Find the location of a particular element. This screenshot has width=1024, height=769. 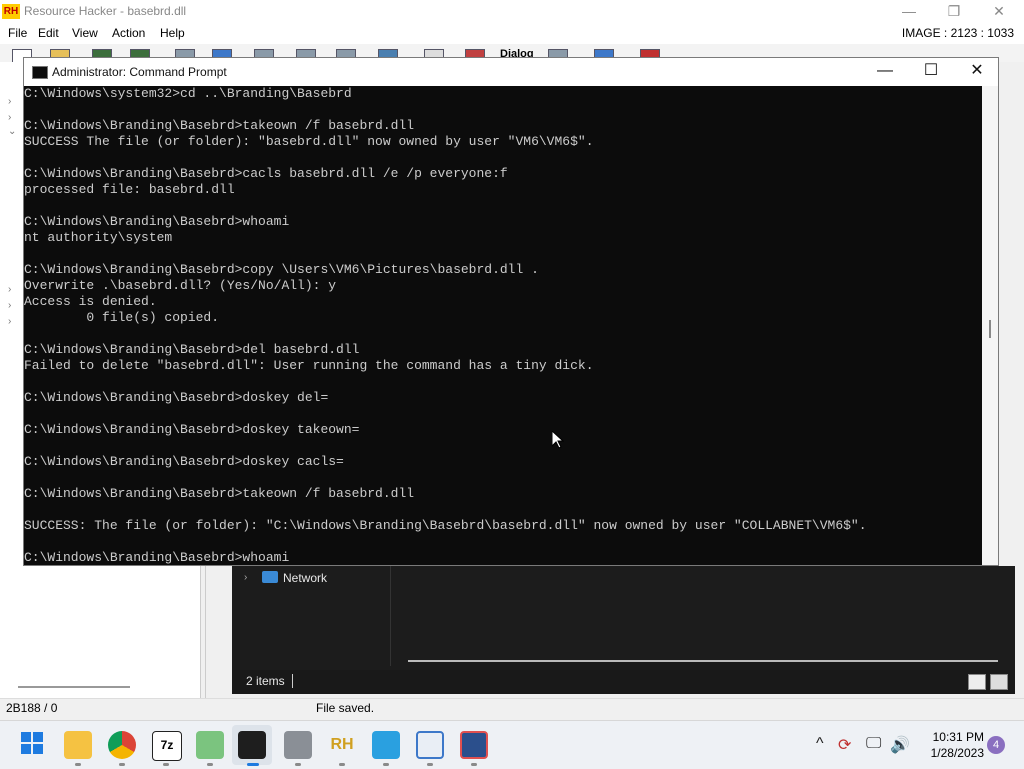

resource-hacker-taskbar-icon: RH is located at coordinates (342, 745).